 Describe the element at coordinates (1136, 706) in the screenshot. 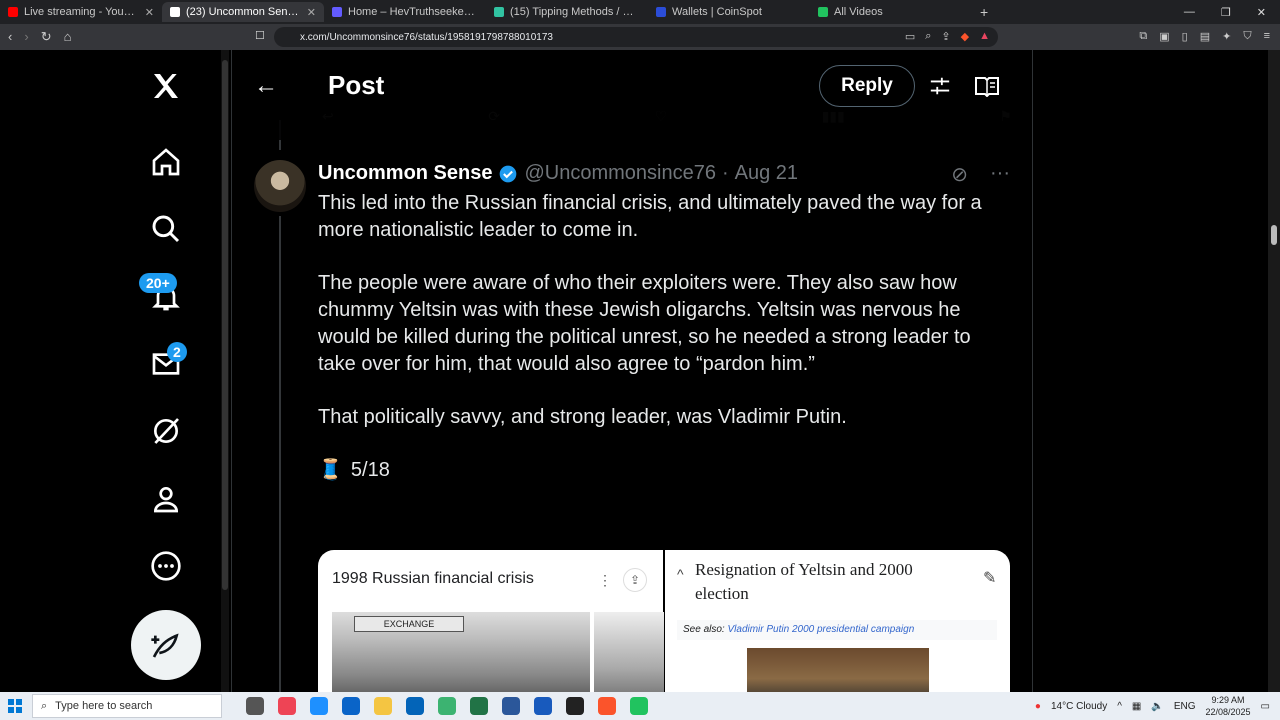

I see `network-icon: ▦` at that location.